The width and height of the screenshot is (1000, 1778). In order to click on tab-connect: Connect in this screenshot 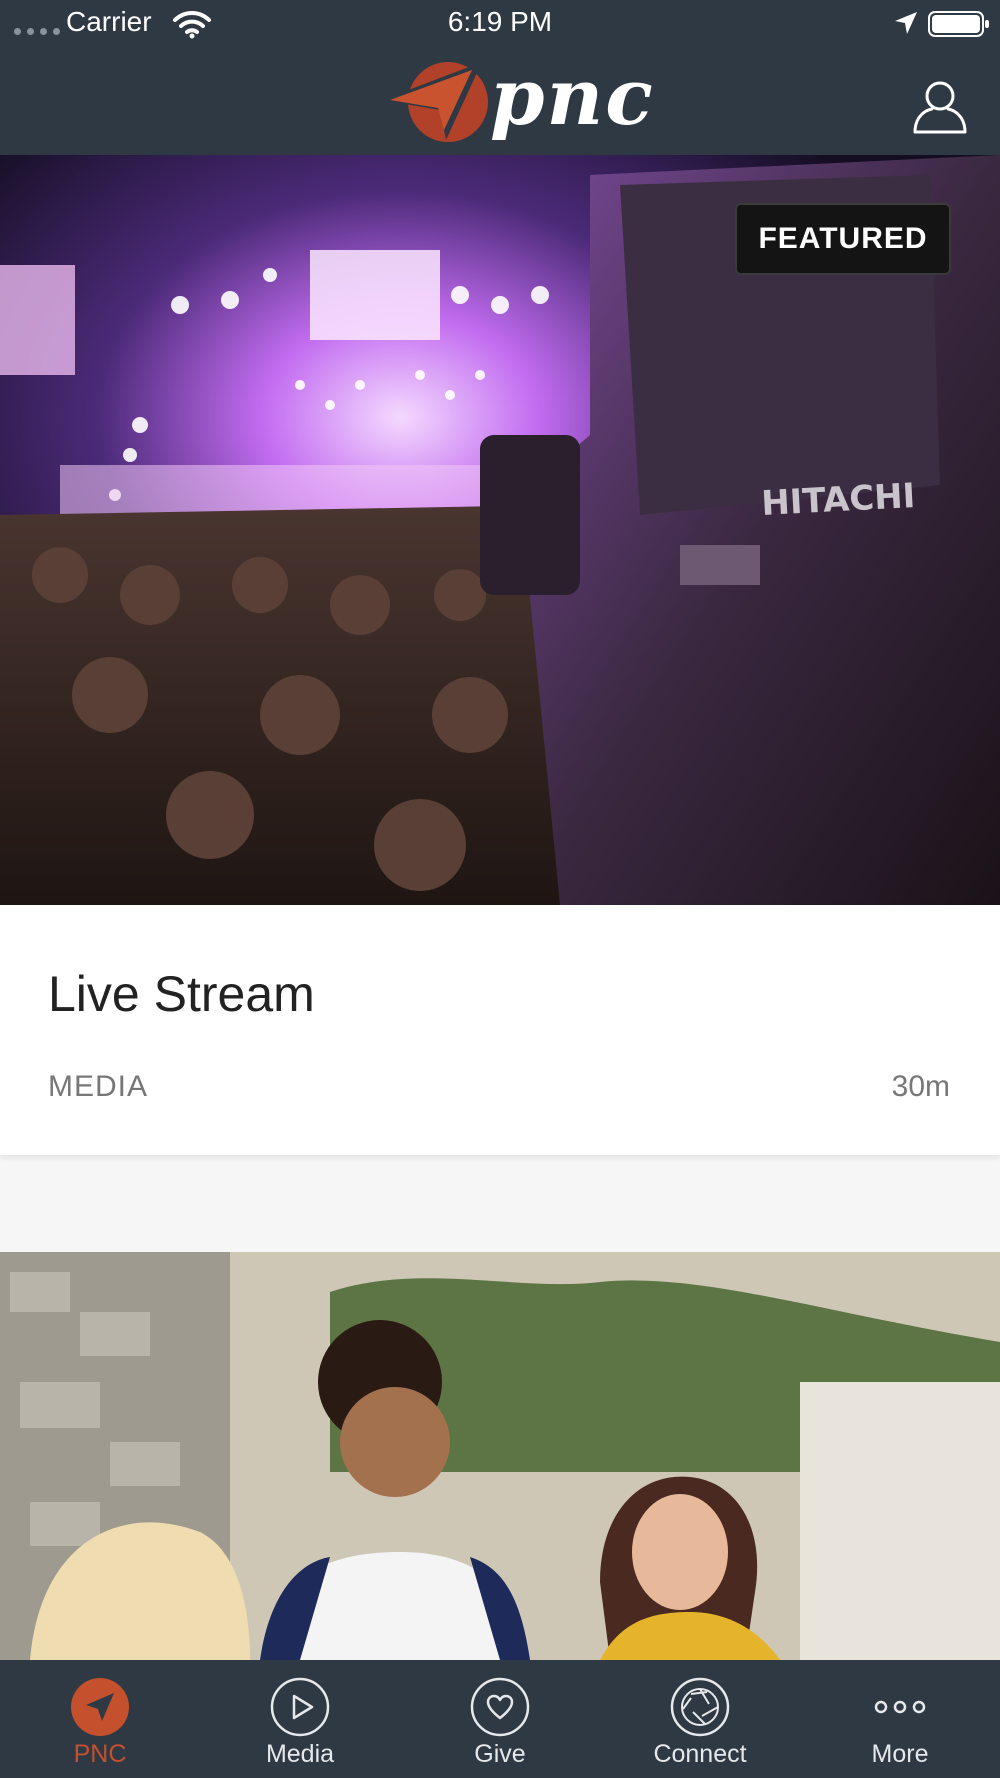, I will do `click(700, 1719)`.